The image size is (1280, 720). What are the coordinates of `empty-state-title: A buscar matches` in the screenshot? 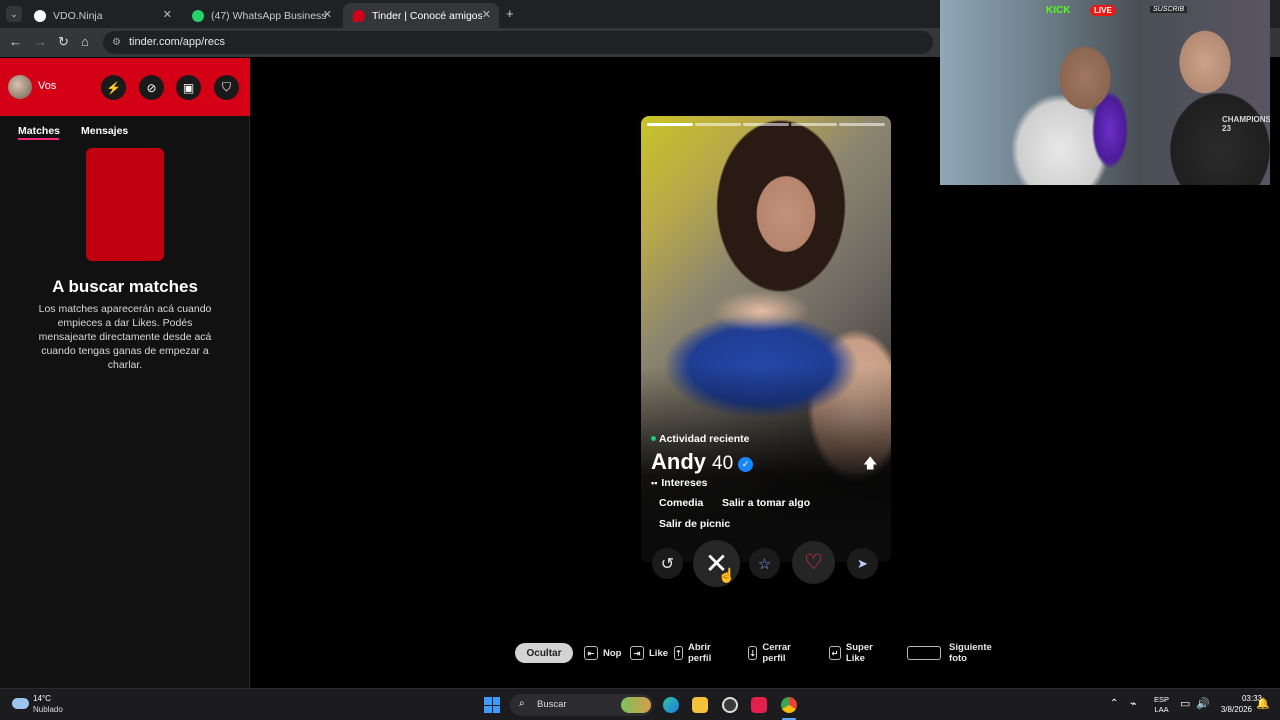 It's located at (125, 286).